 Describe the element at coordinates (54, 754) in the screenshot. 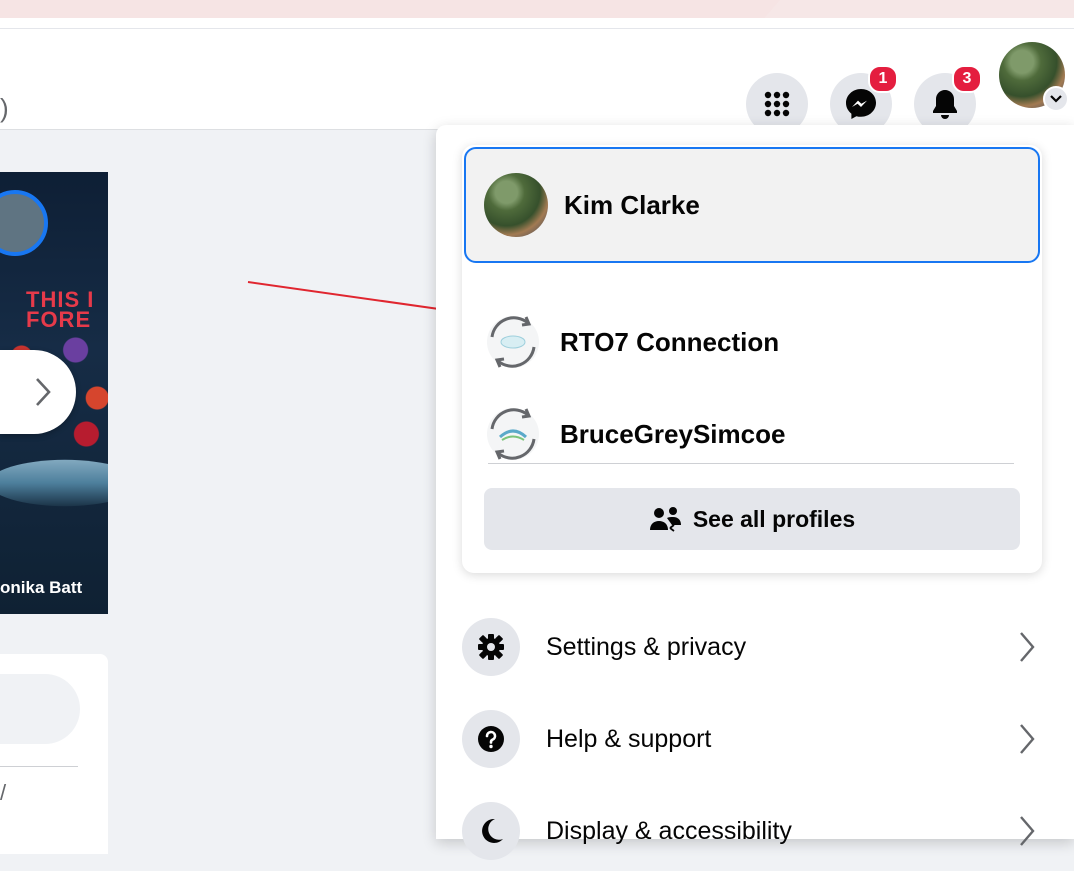

I see `composer-panel: /` at that location.